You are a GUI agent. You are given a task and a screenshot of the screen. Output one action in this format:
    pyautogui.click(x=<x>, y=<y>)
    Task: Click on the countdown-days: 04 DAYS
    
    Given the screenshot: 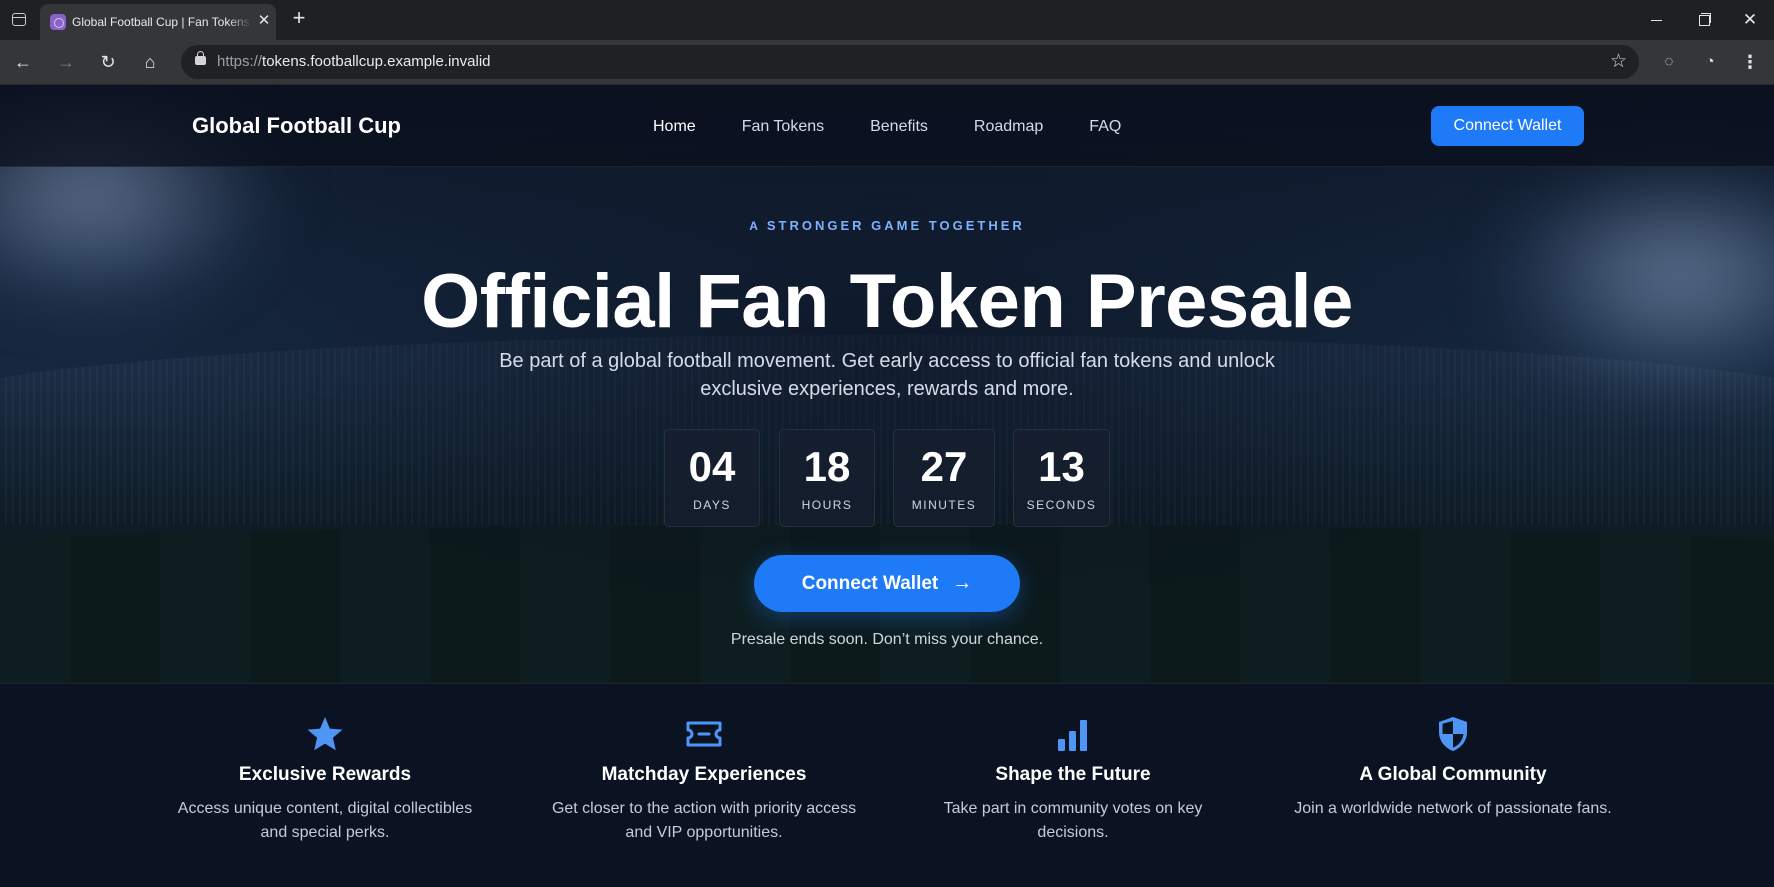 What is the action you would take?
    pyautogui.click(x=712, y=478)
    